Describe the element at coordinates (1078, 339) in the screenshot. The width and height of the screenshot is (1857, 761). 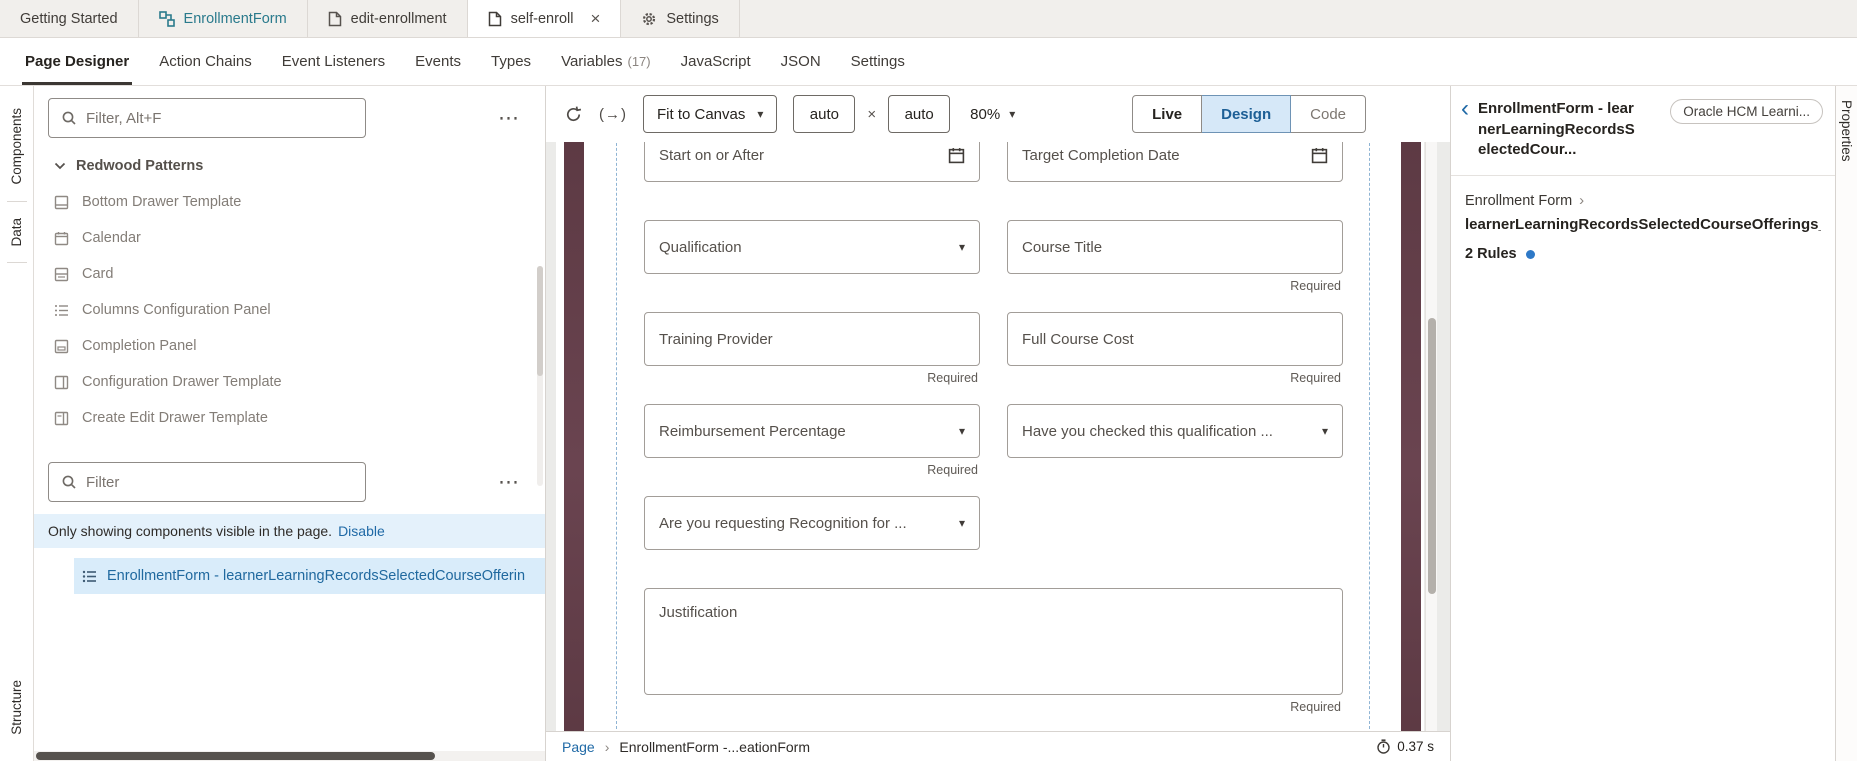
I see `field-label: Full Course Cost` at that location.